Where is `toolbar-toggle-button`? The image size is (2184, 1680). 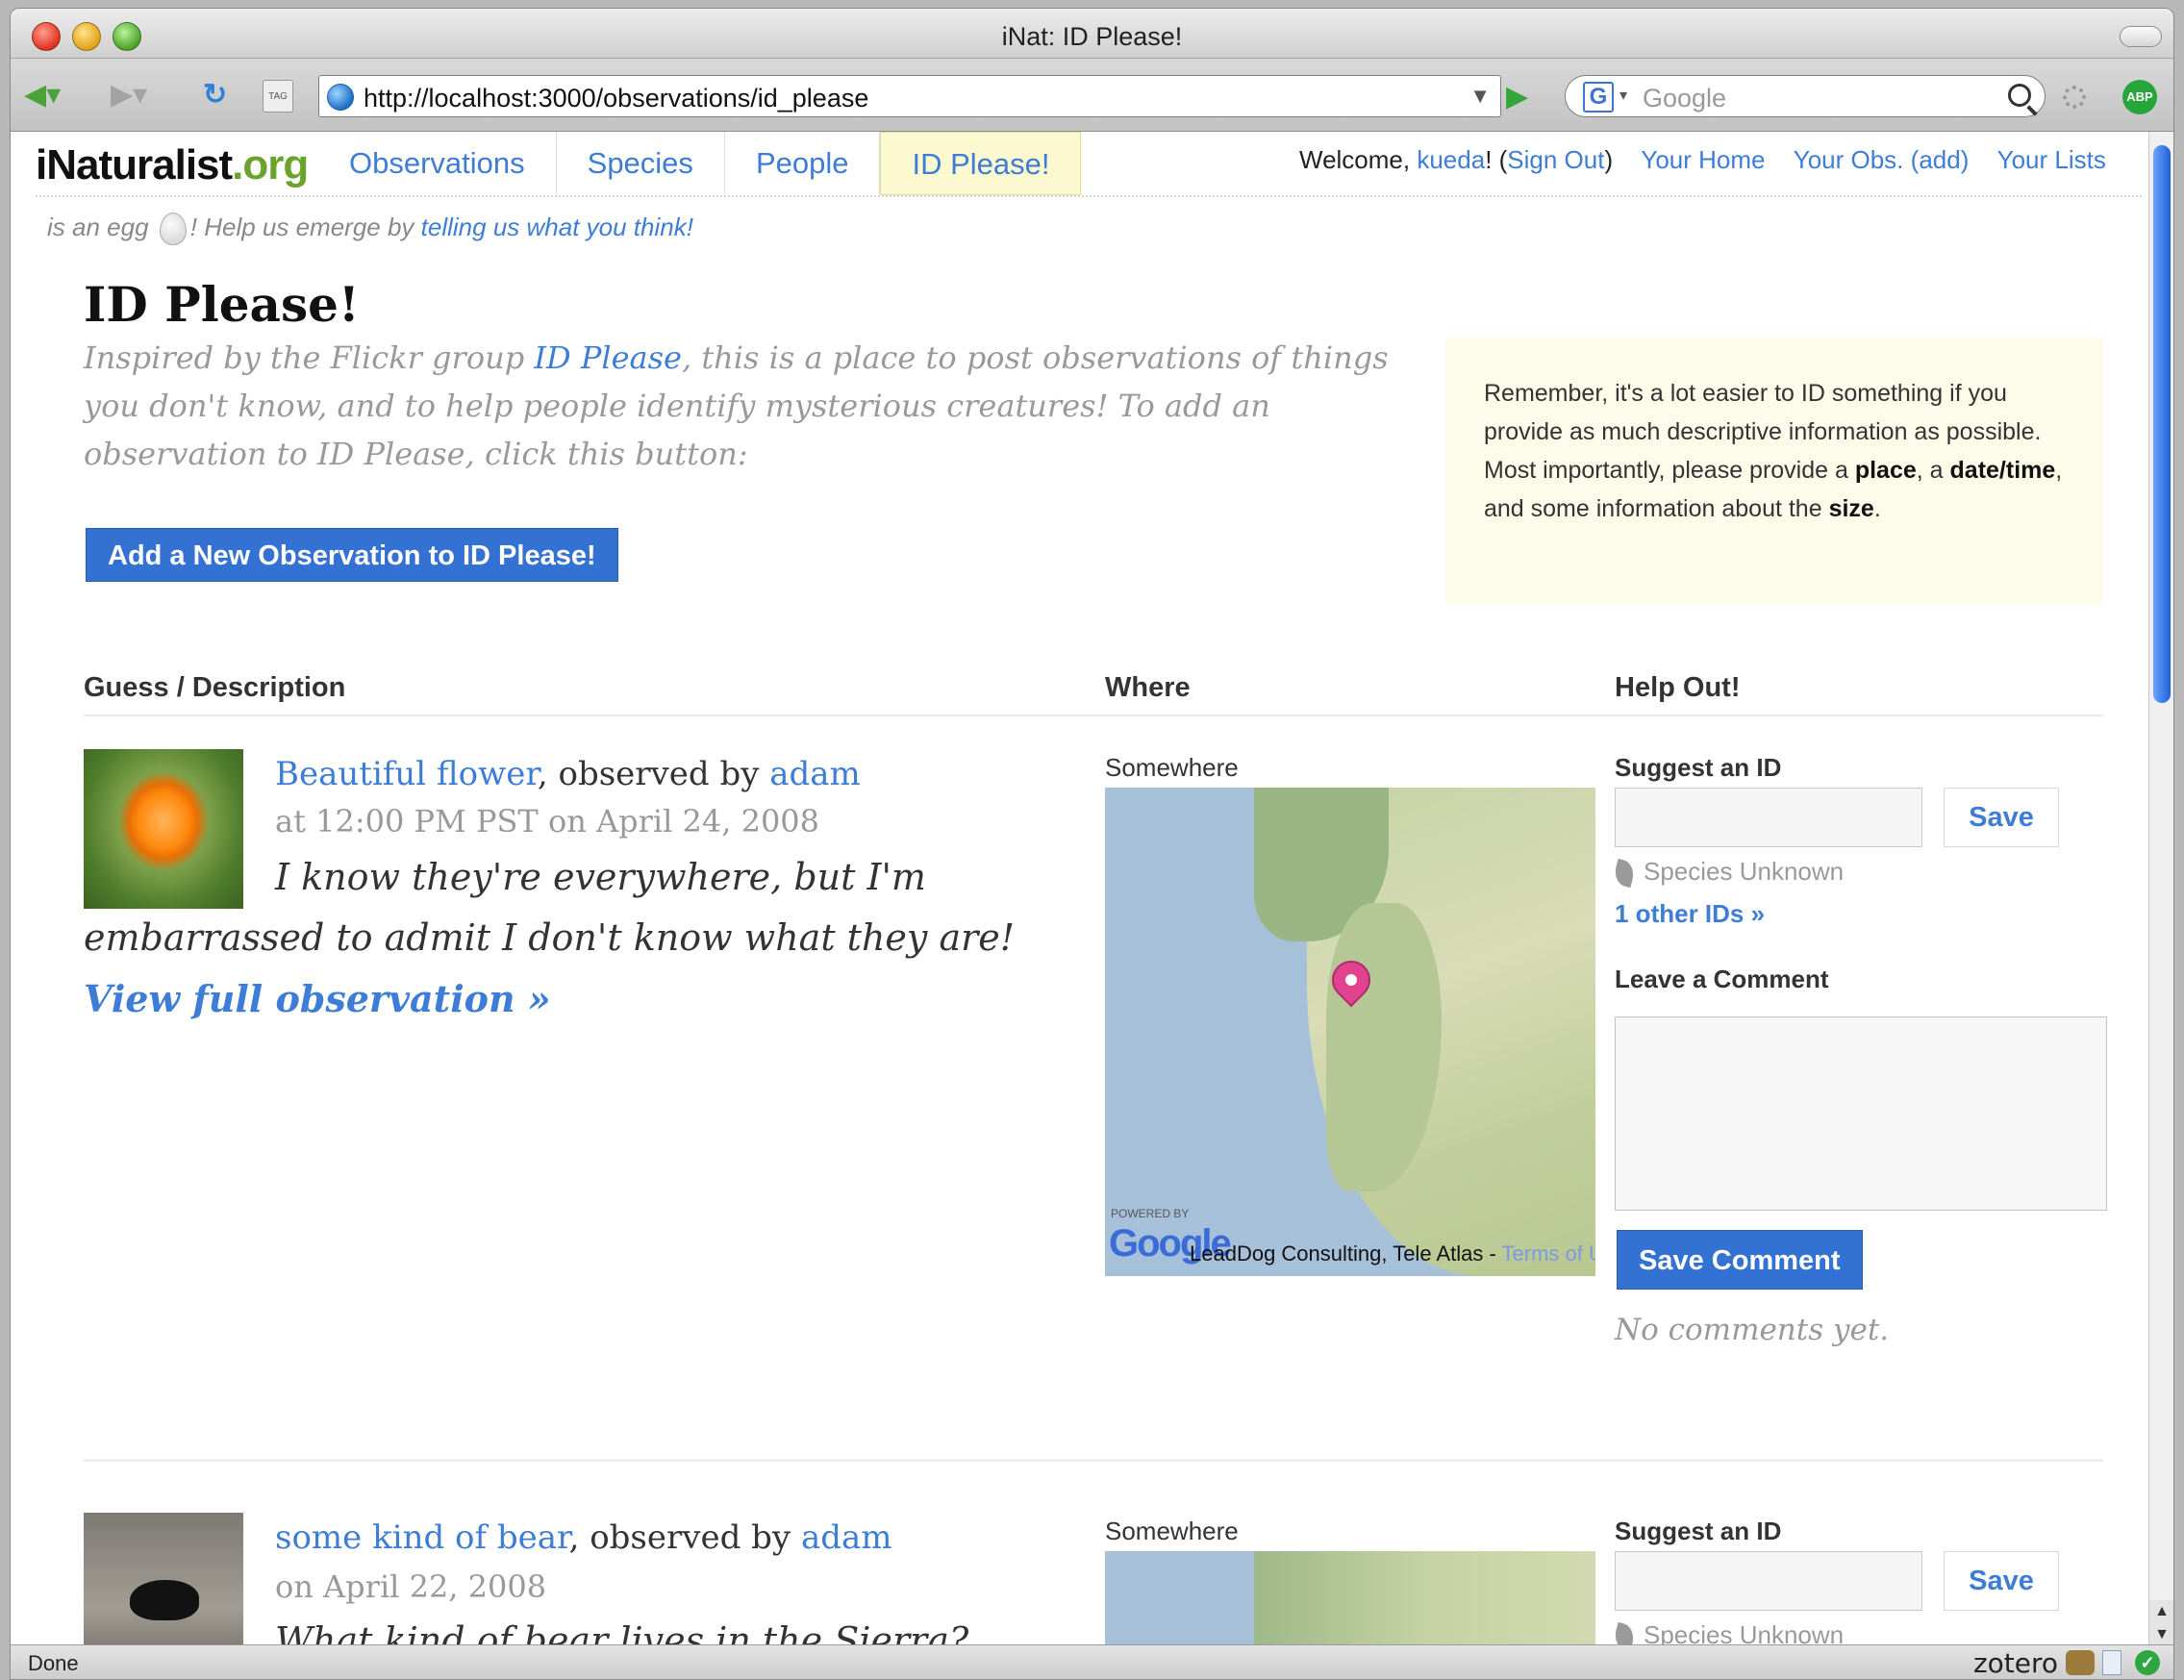
toolbar-toggle-button is located at coordinates (2141, 37).